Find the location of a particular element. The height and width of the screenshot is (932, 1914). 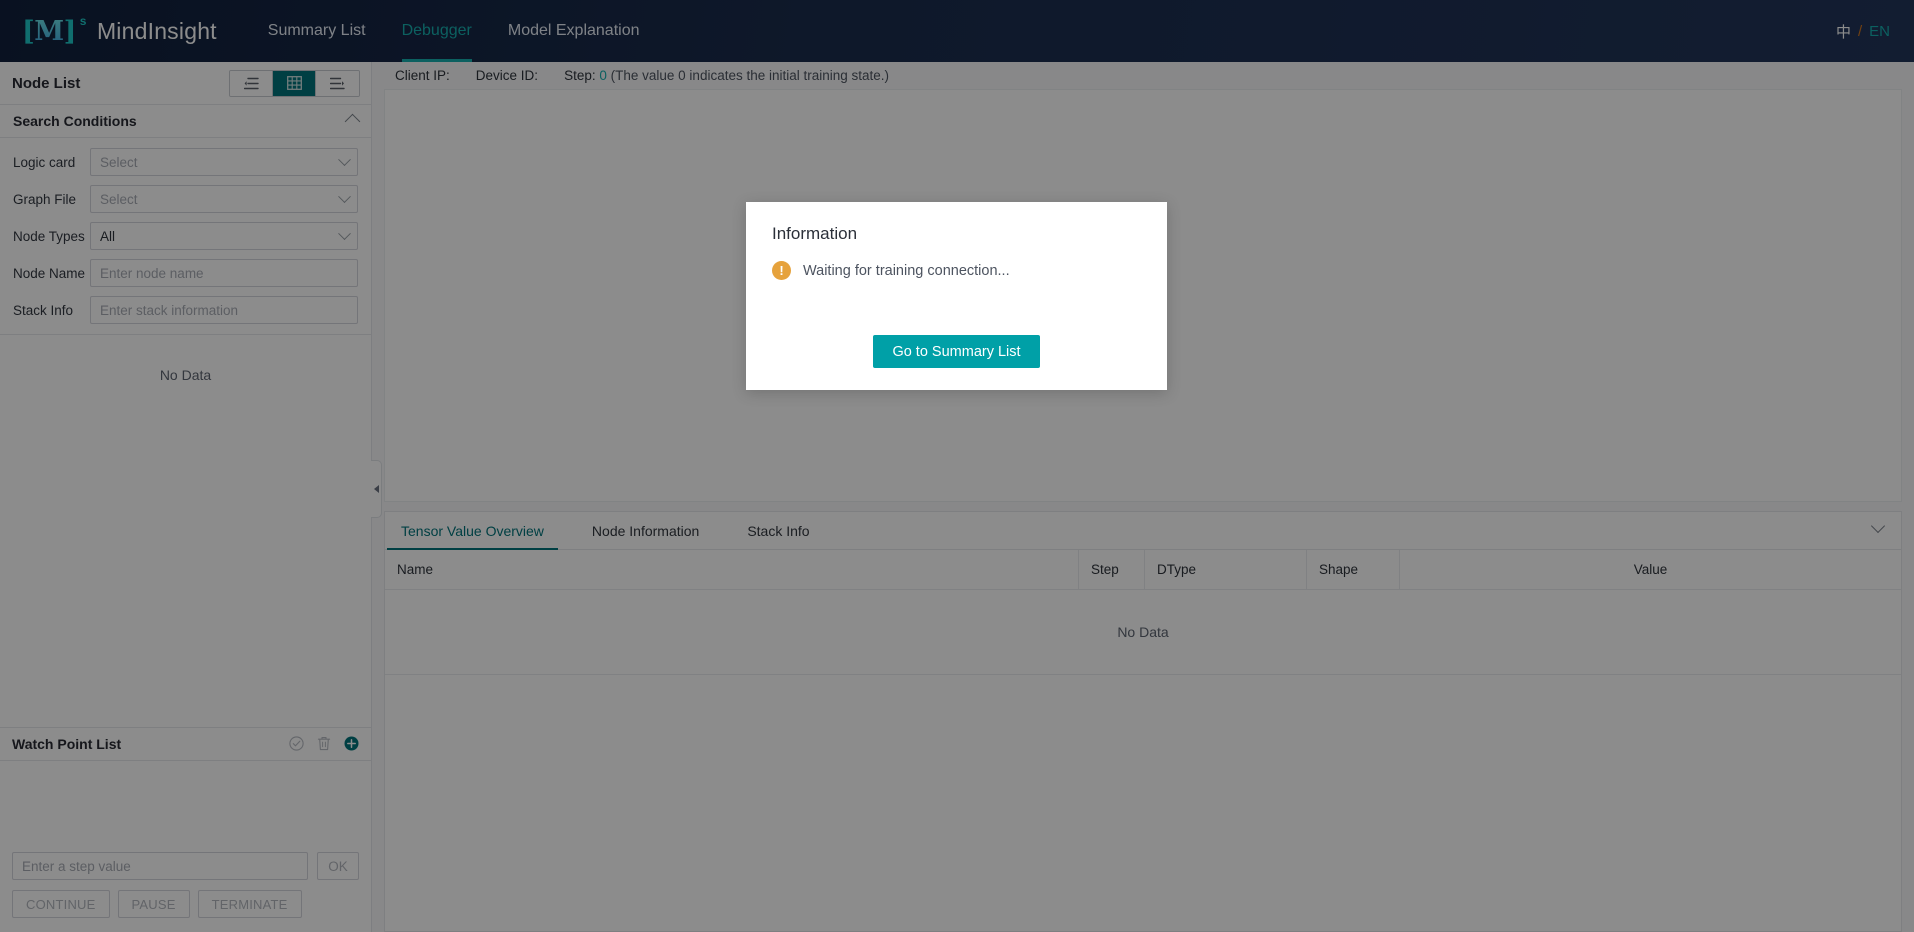

dialog-actions: Go to Summary List is located at coordinates (956, 351).